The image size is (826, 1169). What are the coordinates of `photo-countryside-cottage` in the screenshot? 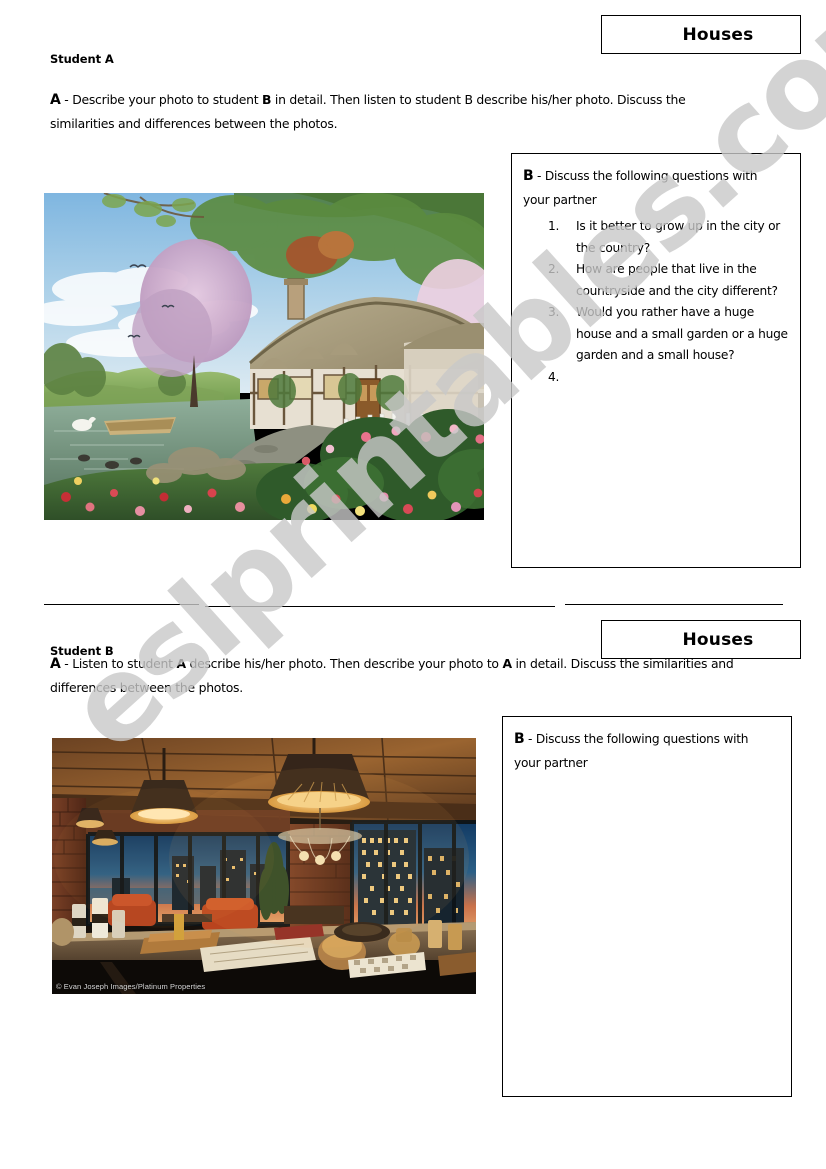 It's located at (264, 356).